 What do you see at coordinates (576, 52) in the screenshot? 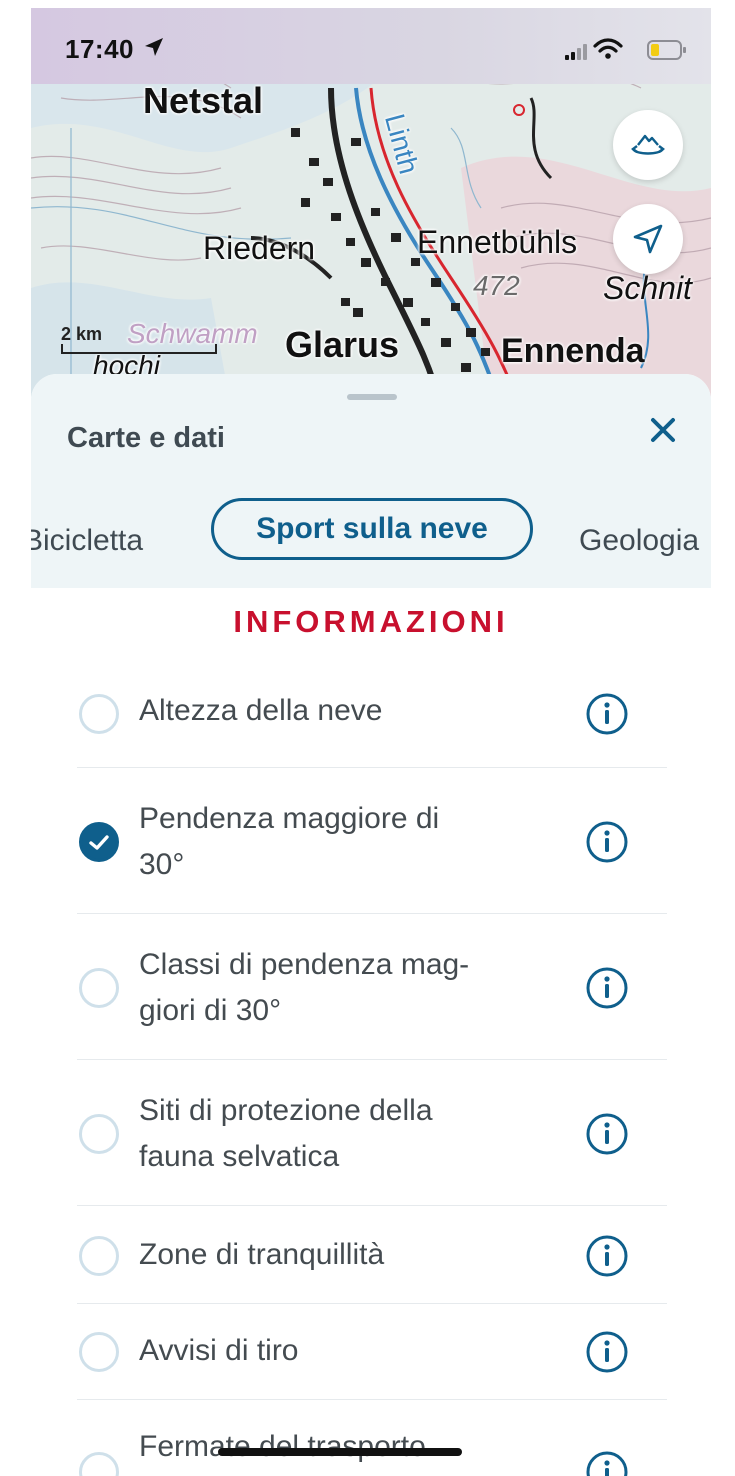
I see `cellular-signal-icon` at bounding box center [576, 52].